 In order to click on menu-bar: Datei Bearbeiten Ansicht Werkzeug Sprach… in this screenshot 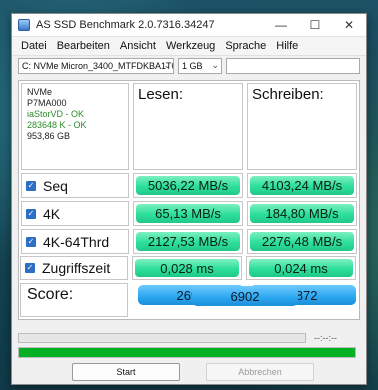, I will do `click(189, 46)`.